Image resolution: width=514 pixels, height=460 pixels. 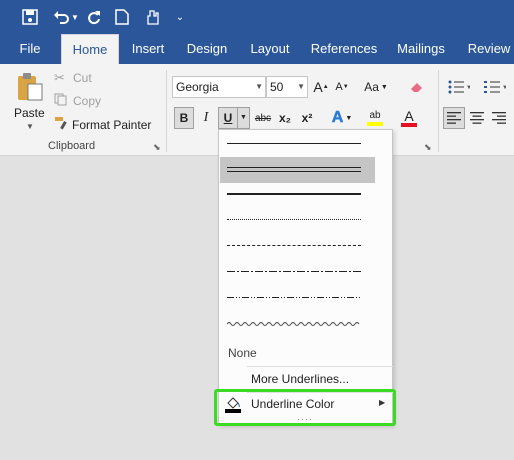 What do you see at coordinates (62, 101) in the screenshot?
I see `copy-icon` at bounding box center [62, 101].